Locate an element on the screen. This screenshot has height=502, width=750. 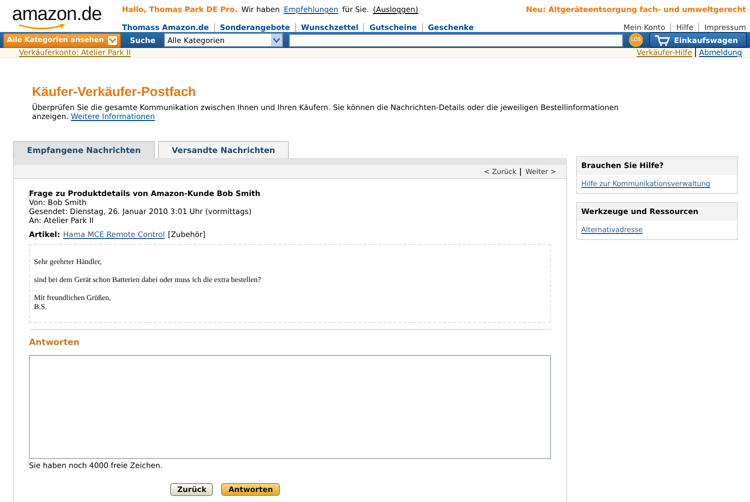
amazon-logo: amazon.de is located at coordinates (61, 16).